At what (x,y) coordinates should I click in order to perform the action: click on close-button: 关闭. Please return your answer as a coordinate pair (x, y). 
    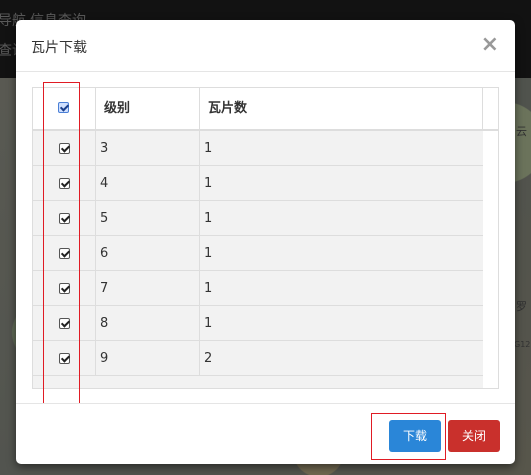
    Looking at the image, I should click on (474, 436).